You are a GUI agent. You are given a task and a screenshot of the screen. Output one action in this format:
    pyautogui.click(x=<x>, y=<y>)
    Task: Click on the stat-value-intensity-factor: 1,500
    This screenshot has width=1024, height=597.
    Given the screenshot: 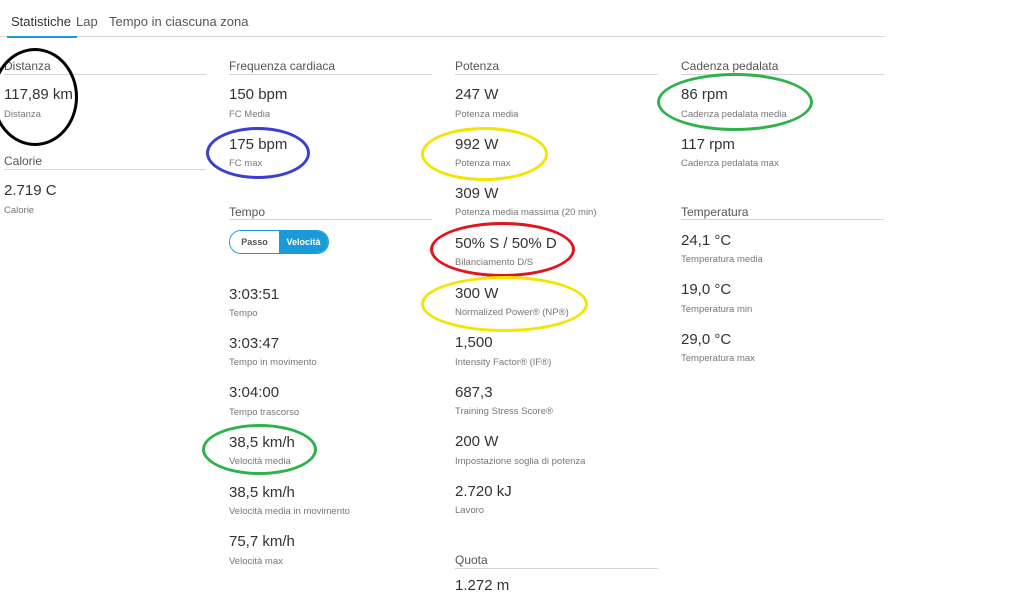 What is the action you would take?
    pyautogui.click(x=474, y=342)
    